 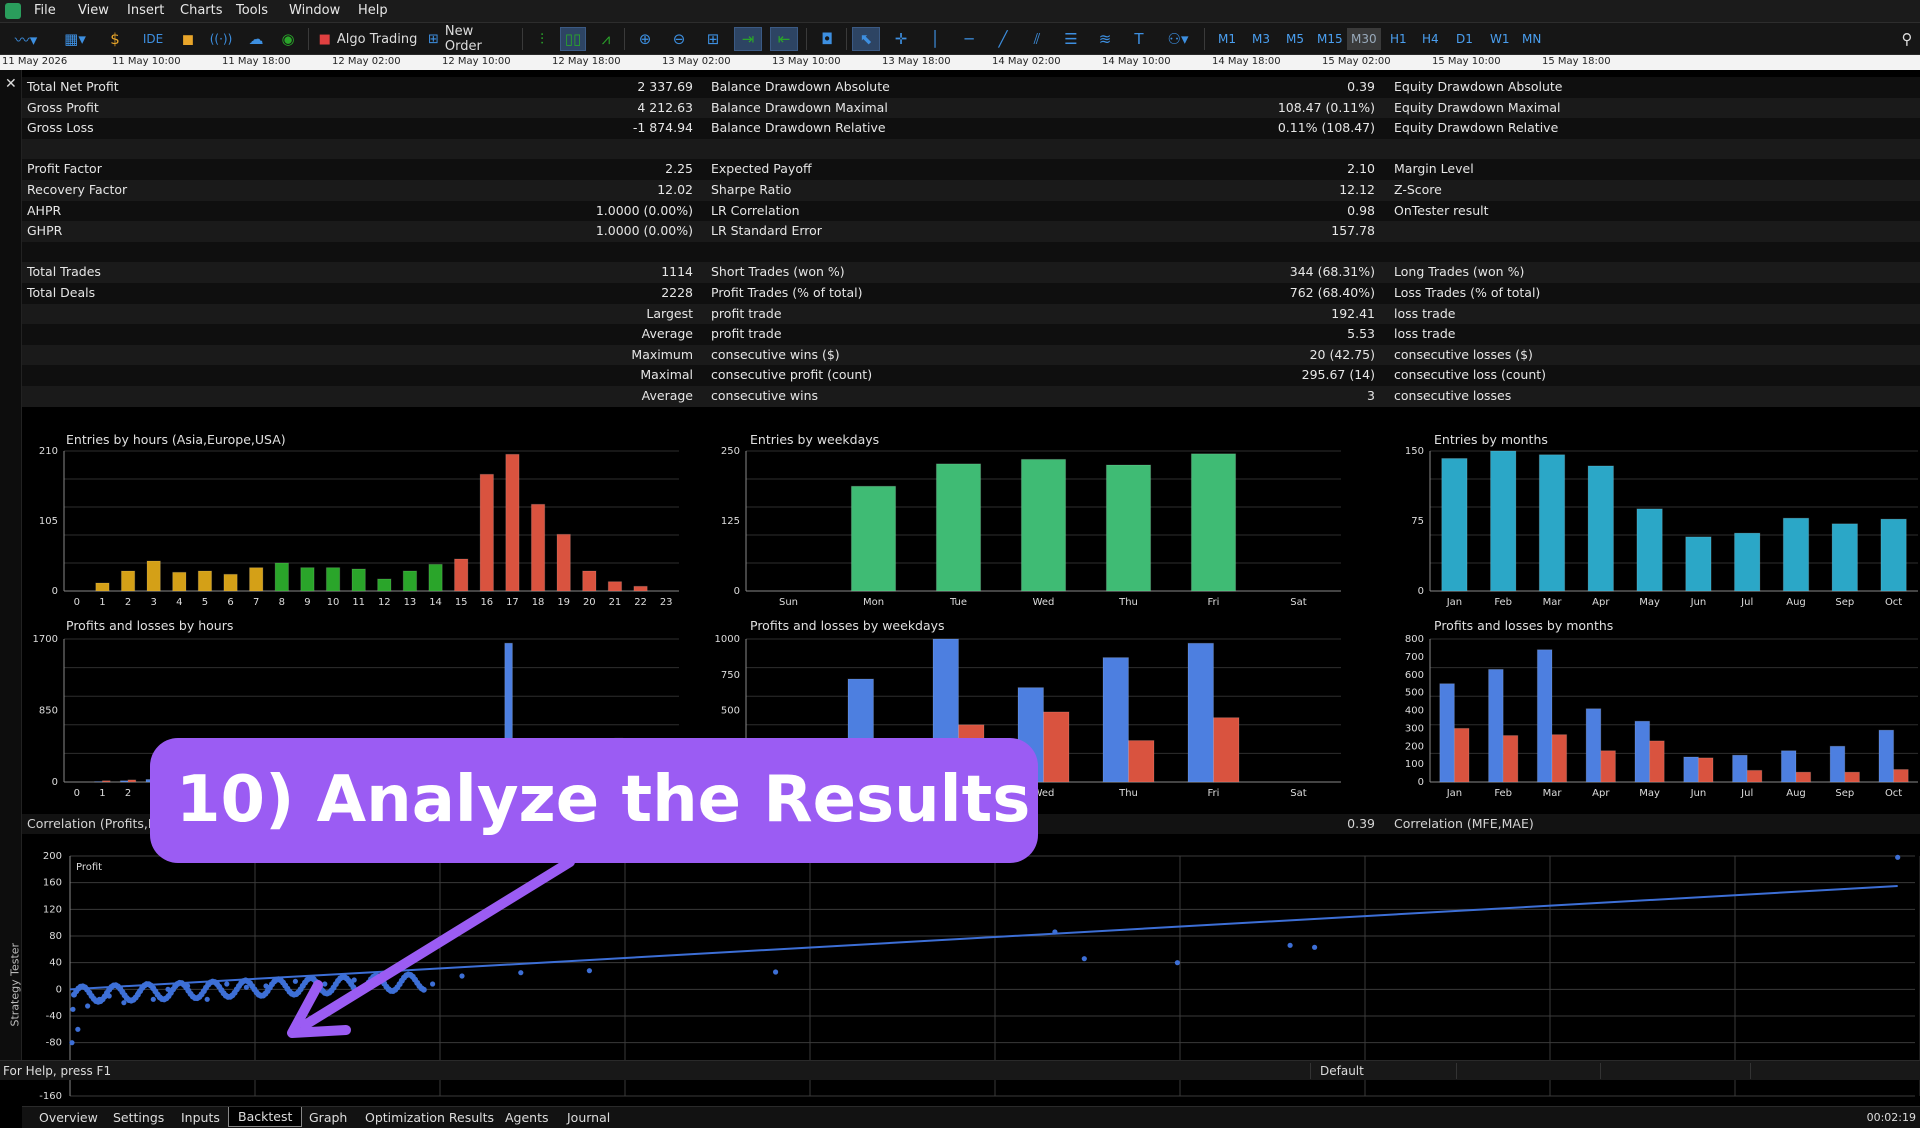 I want to click on dollar-icon: $, so click(x=115, y=39).